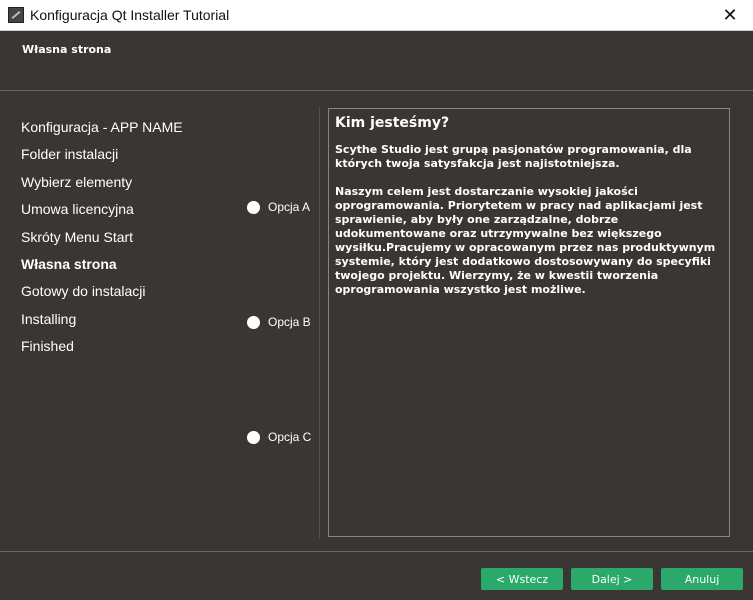 This screenshot has height=600, width=753. What do you see at coordinates (702, 579) in the screenshot?
I see `cancel-button: Anuluj` at bounding box center [702, 579].